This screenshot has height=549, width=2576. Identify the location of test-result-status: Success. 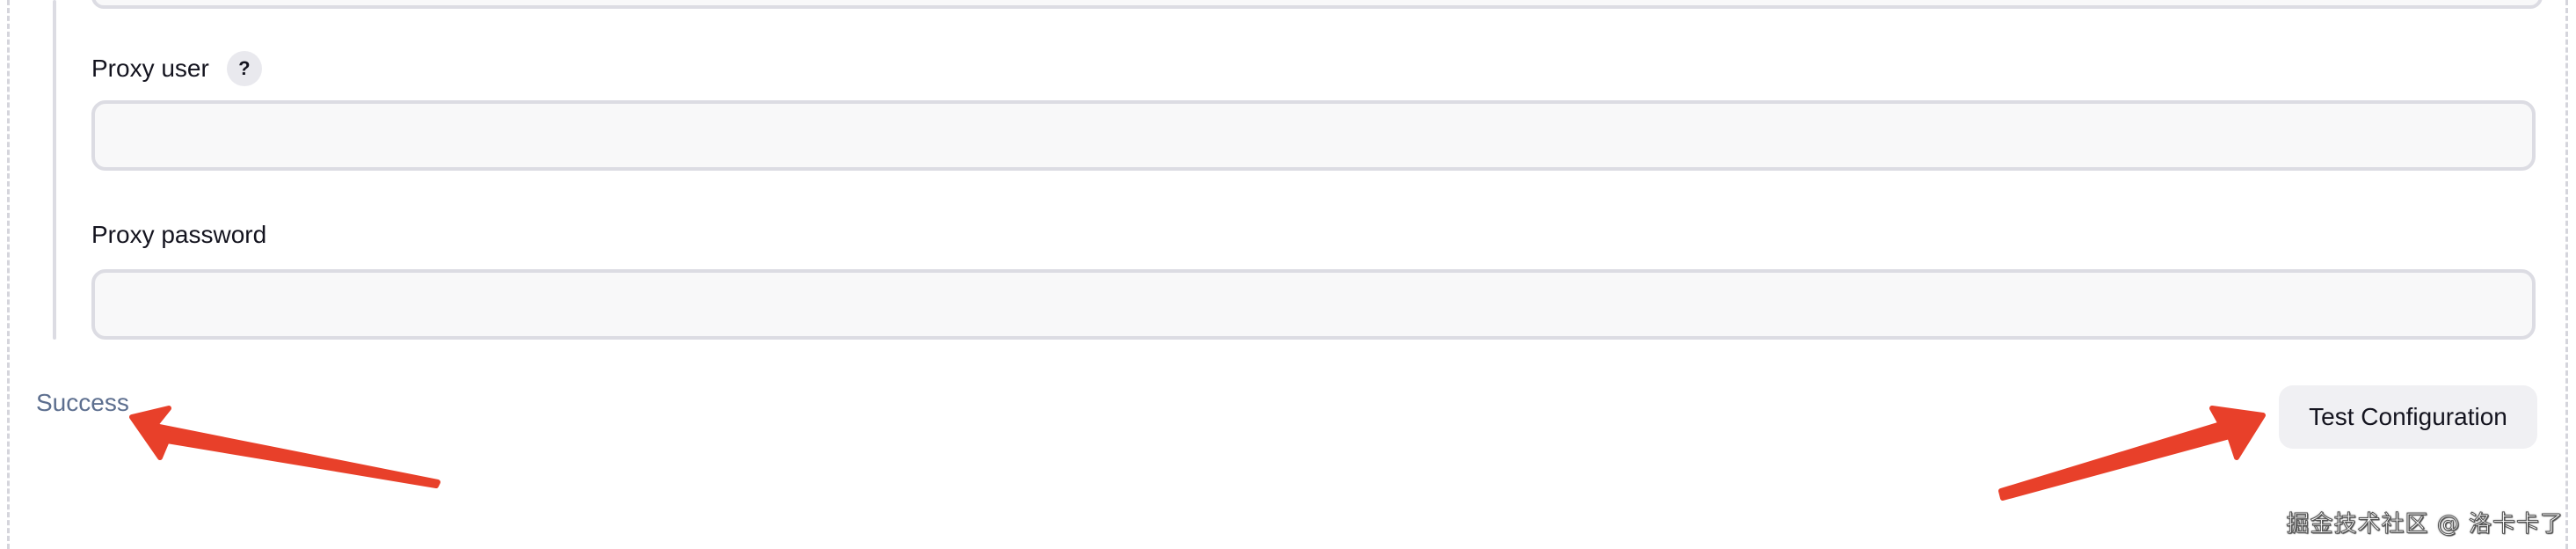
(82, 402).